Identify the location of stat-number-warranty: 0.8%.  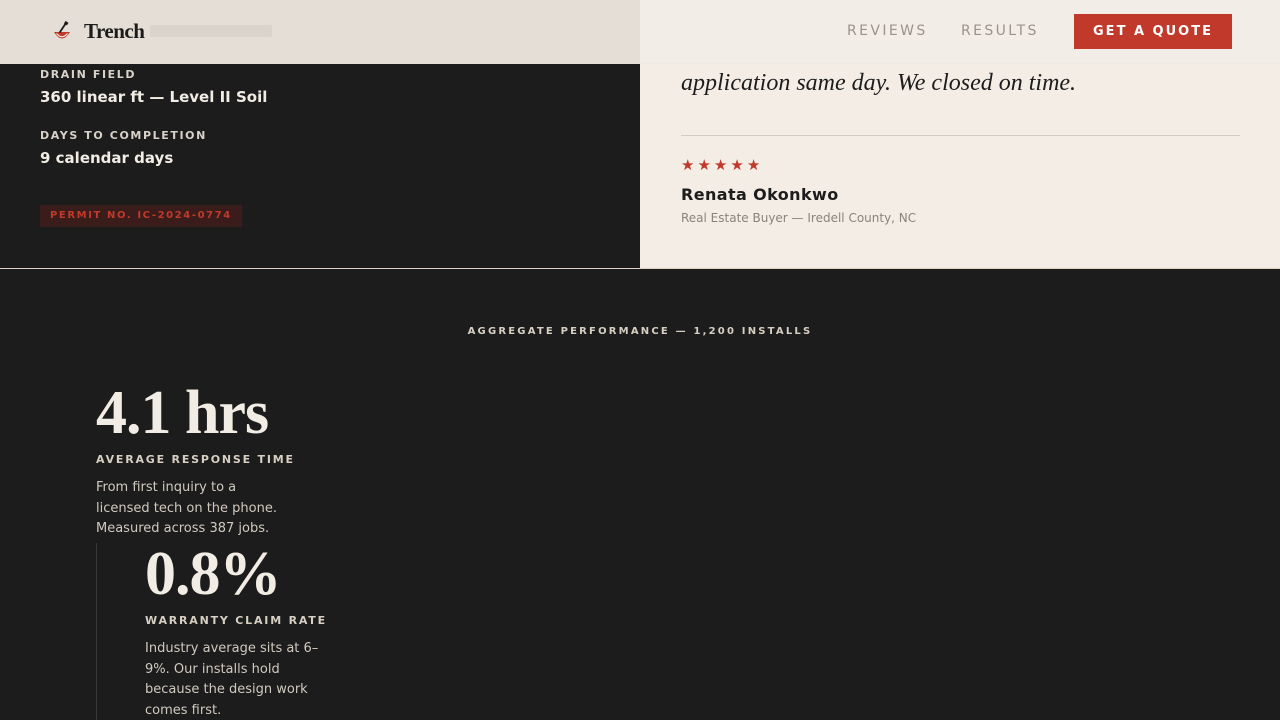
(213, 574).